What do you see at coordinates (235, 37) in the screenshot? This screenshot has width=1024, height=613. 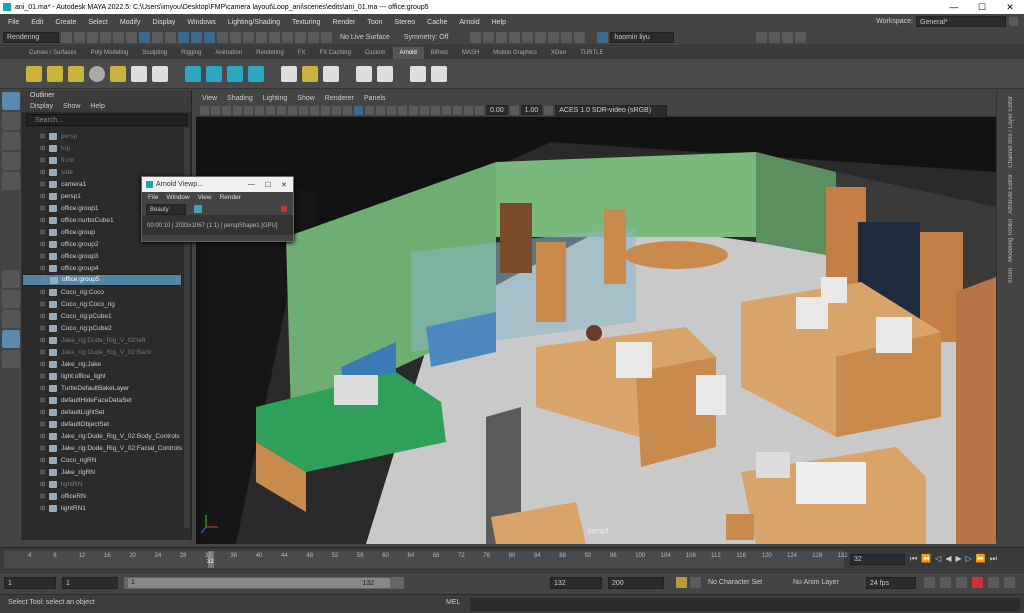 I see `snap-surface-icon` at bounding box center [235, 37].